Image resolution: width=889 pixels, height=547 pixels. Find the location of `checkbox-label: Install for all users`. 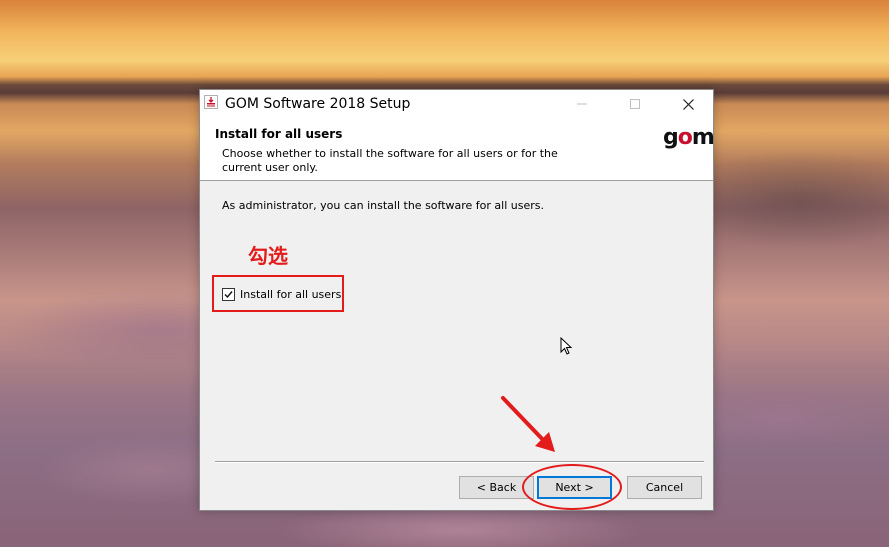

checkbox-label: Install for all users is located at coordinates (290, 294).